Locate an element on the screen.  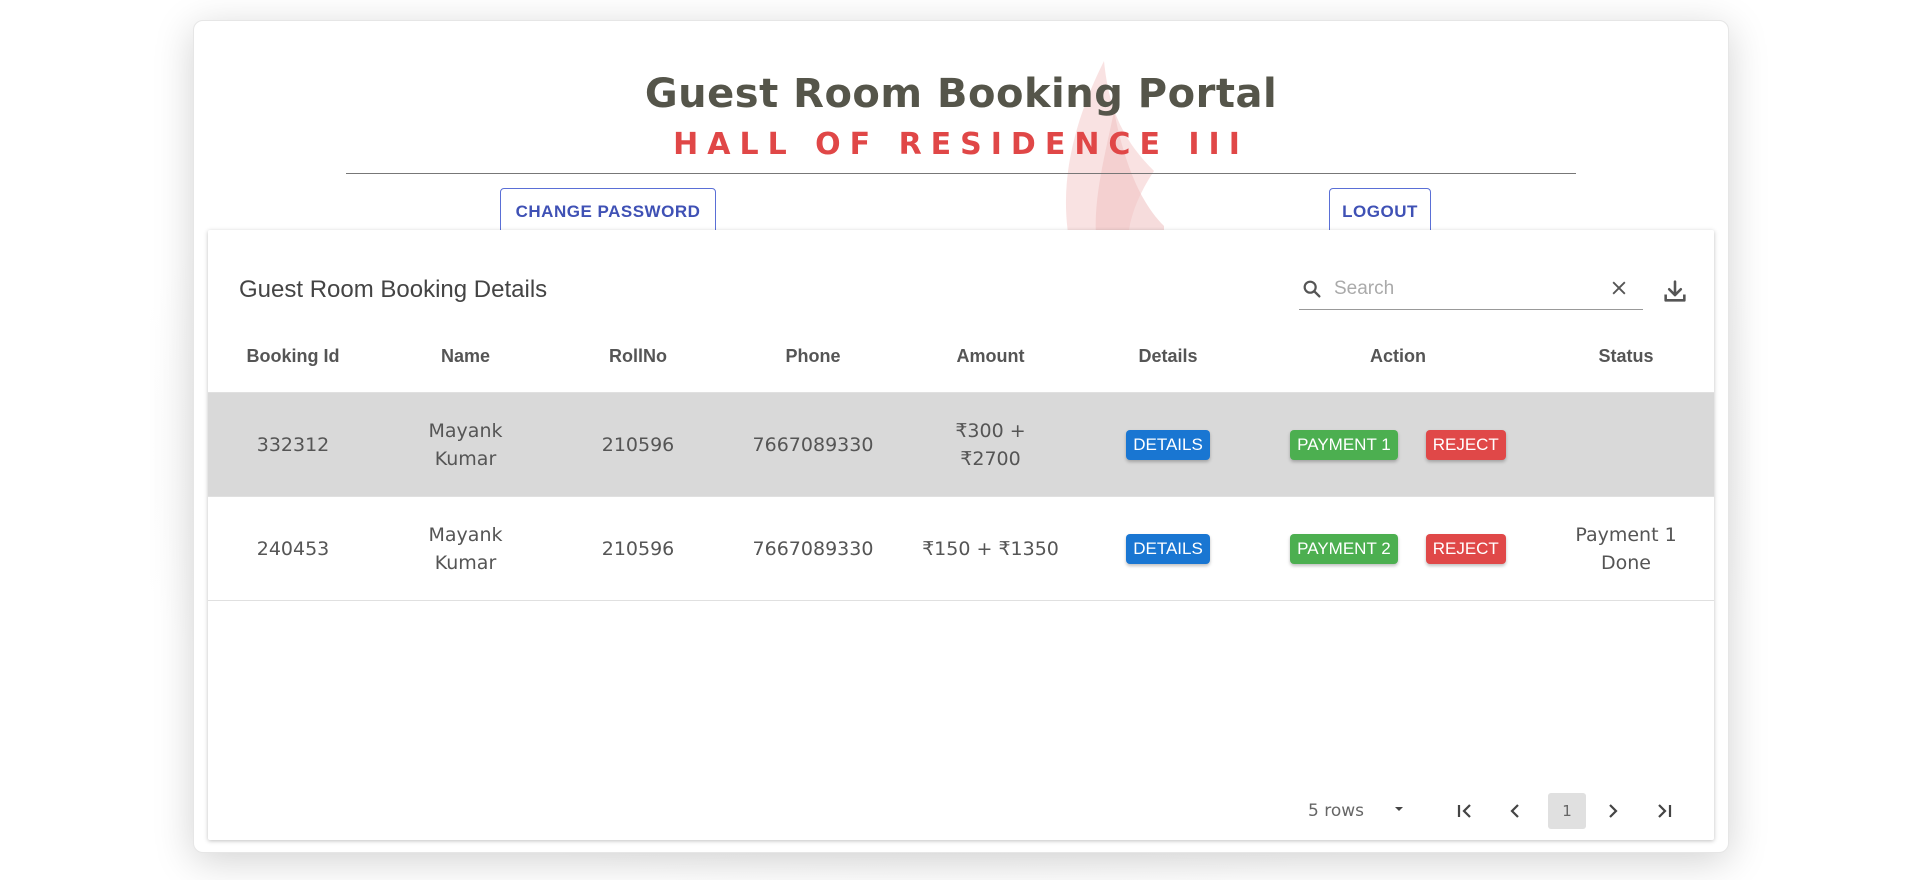
change-password-button: CHANGE PASSWORD is located at coordinates (608, 212).